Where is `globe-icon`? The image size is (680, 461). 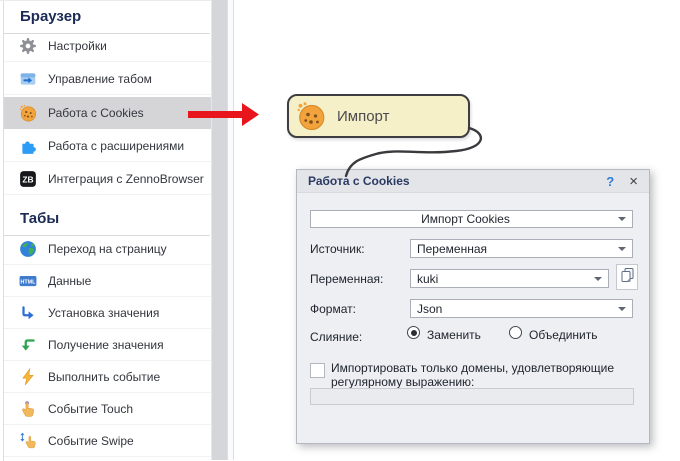 globe-icon is located at coordinates (28, 249).